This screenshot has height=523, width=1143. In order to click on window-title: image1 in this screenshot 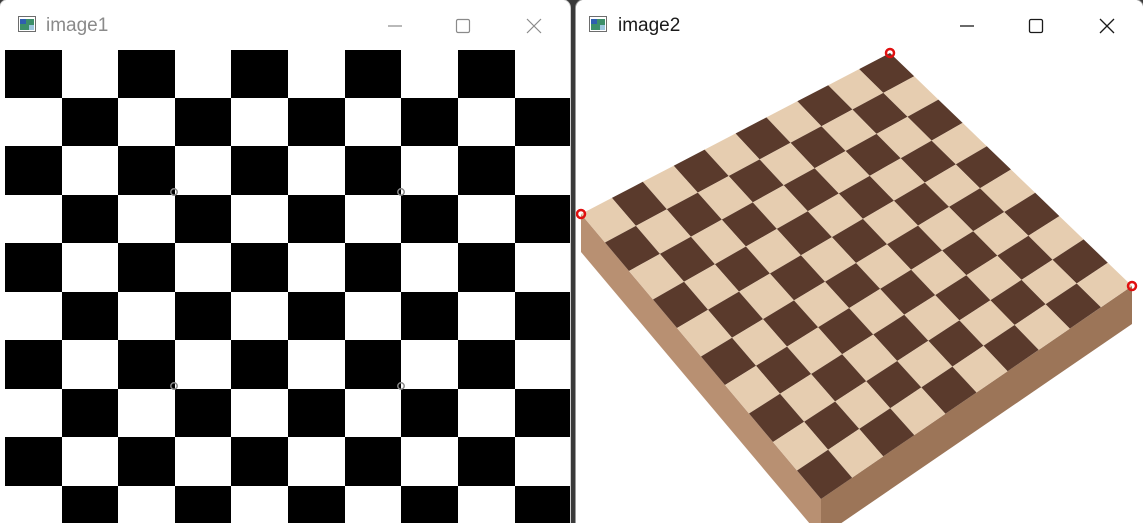, I will do `click(77, 25)`.